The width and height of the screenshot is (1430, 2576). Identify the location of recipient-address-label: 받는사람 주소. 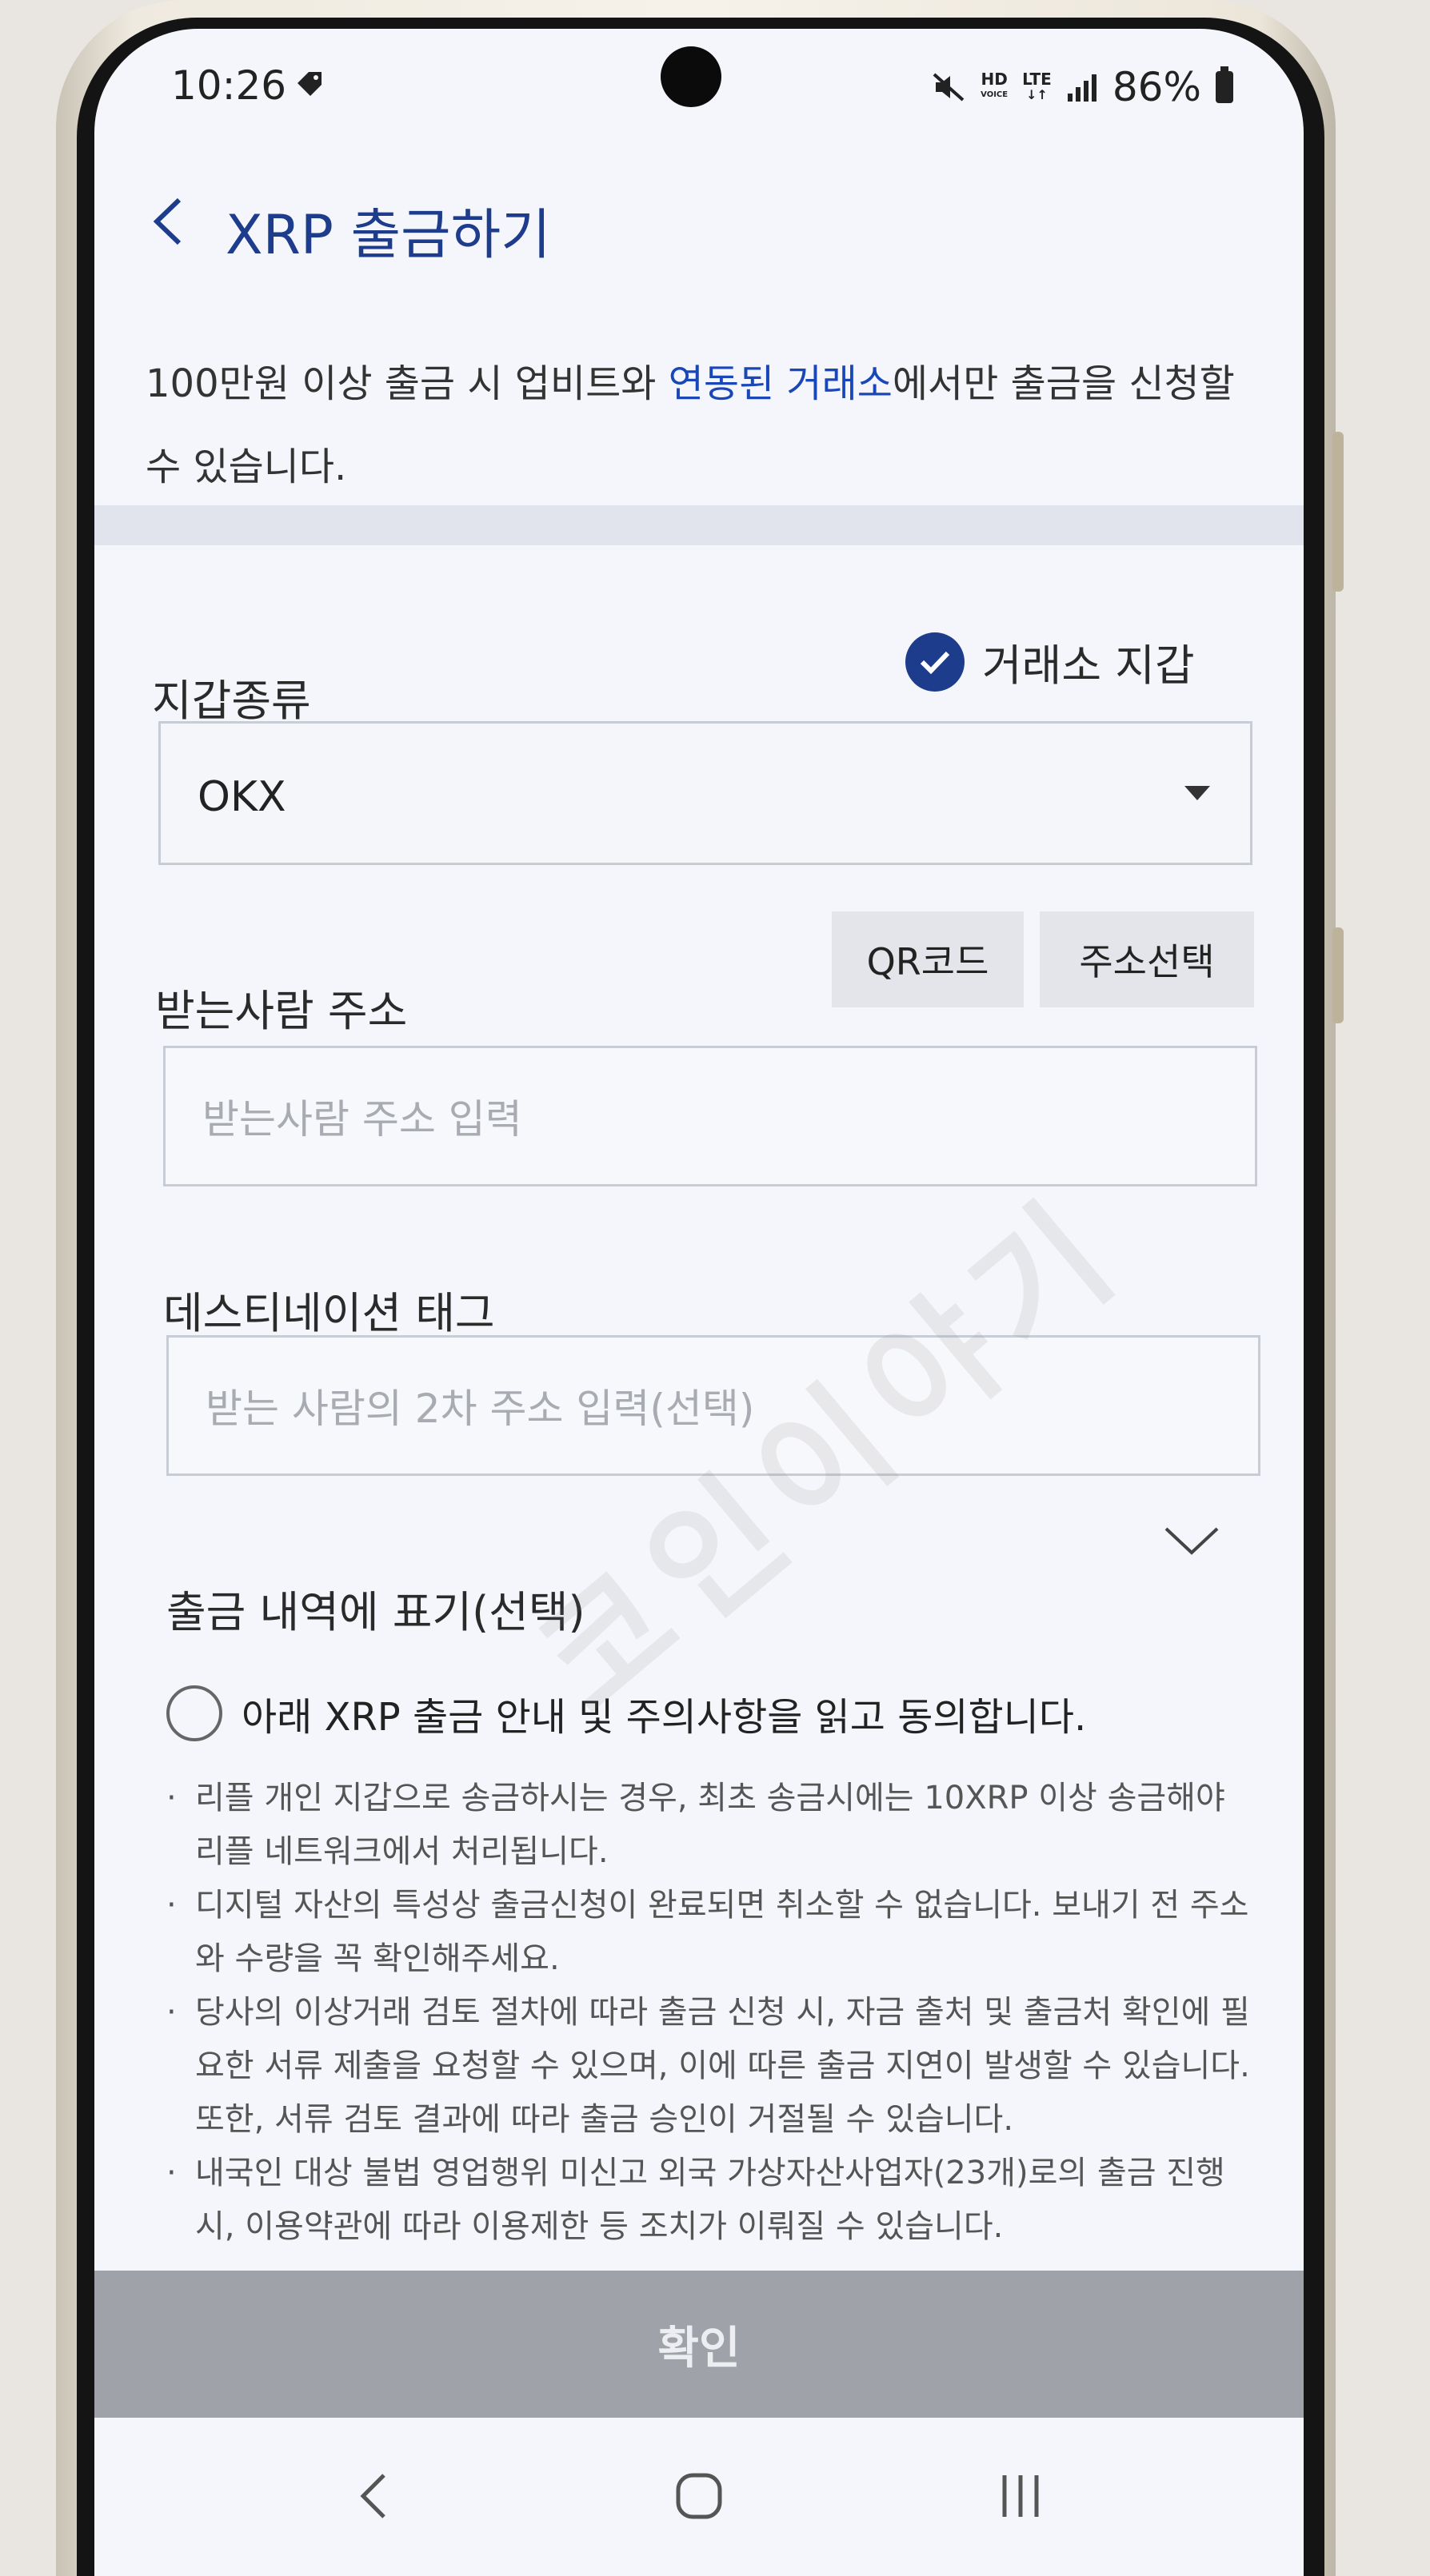
(281, 1011).